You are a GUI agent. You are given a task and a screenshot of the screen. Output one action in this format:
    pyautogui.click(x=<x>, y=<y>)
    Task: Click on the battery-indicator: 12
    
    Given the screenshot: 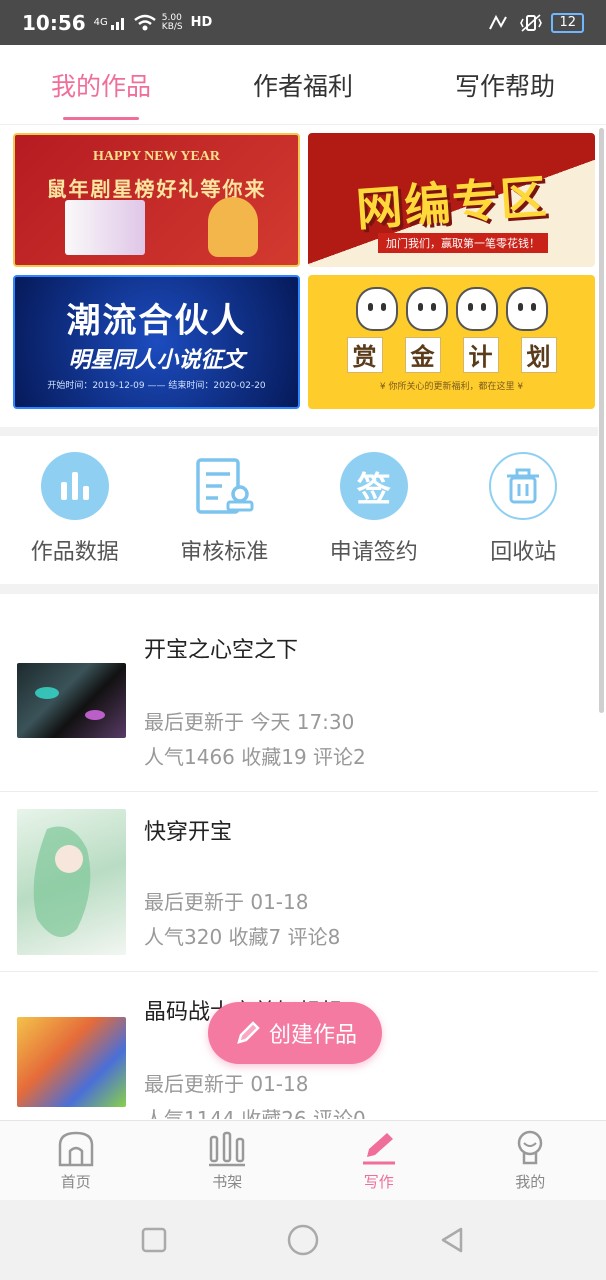 What is the action you would take?
    pyautogui.click(x=567, y=22)
    